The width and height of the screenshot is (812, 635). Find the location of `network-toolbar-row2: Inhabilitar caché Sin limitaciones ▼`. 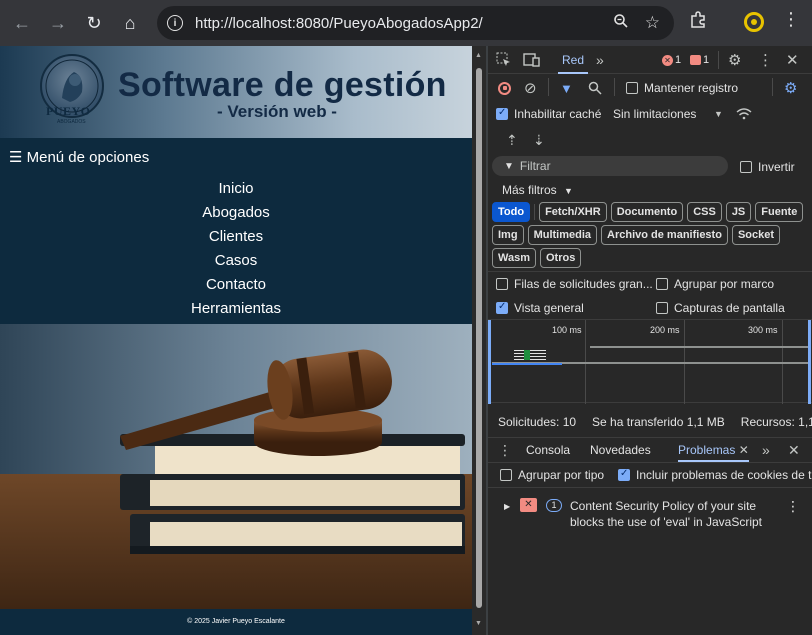

network-toolbar-row2: Inhabilitar caché Sin limitaciones ▼ is located at coordinates (650, 114).